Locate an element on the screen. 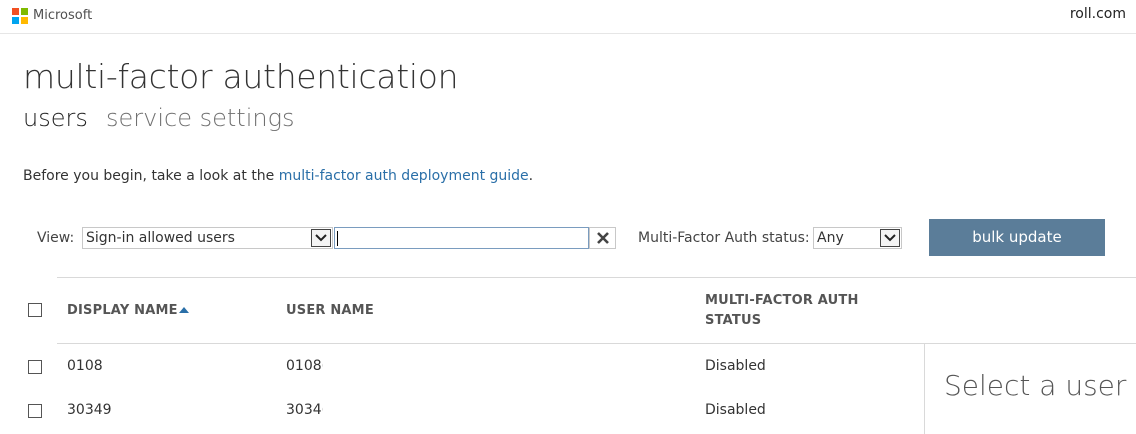  top-bar: Microsoft roll.com is located at coordinates (568, 17).